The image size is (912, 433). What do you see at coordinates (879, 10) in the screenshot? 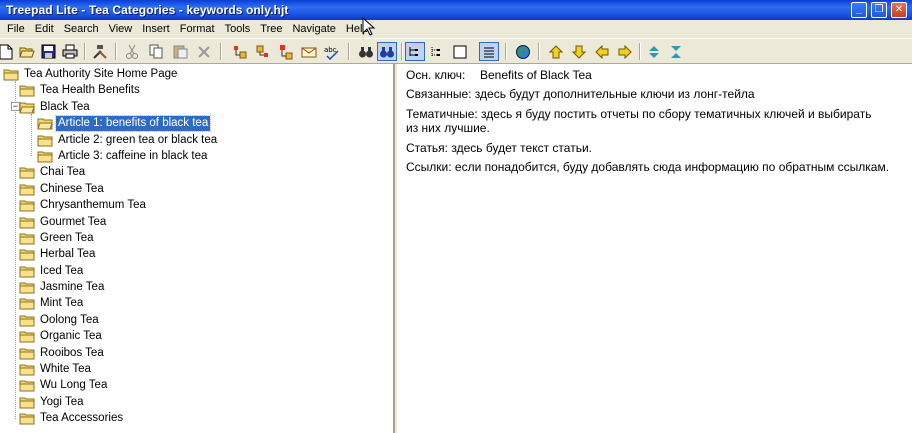
I see `restore-button: ❐` at bounding box center [879, 10].